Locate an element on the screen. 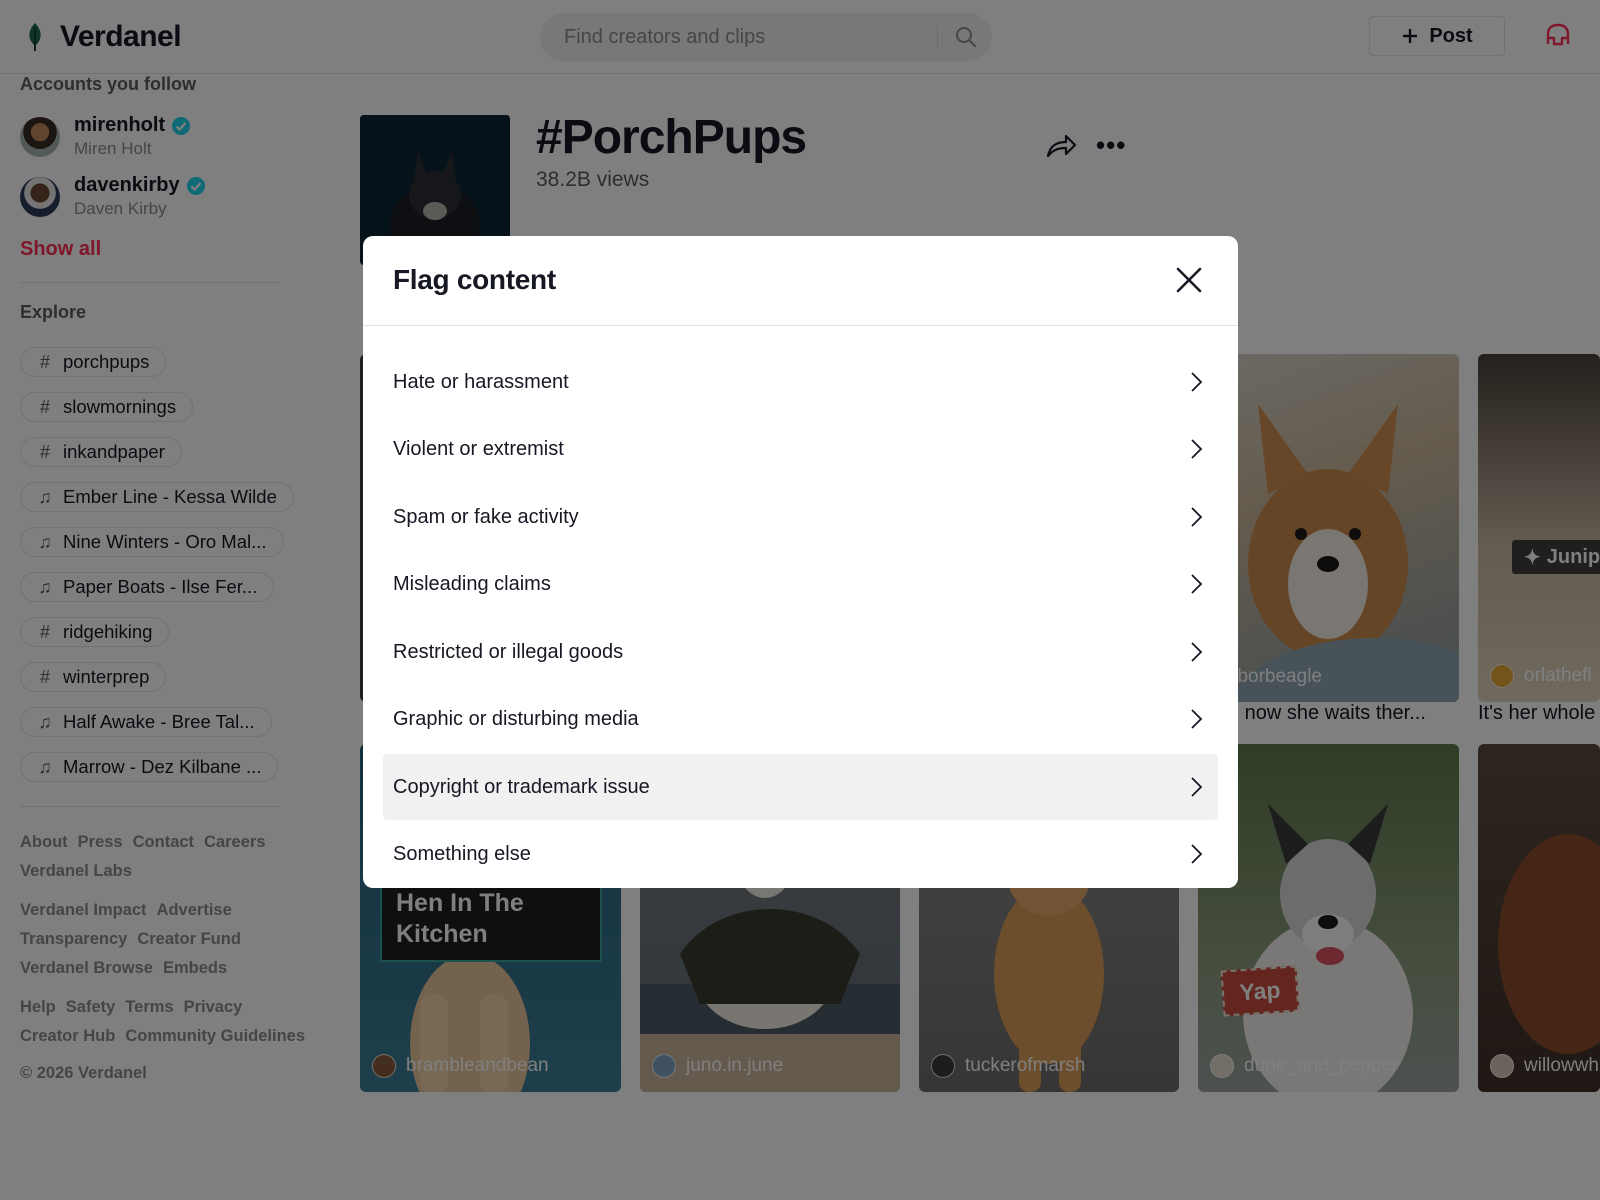  flag-option-label: Spam or fake activity is located at coordinates (486, 516).